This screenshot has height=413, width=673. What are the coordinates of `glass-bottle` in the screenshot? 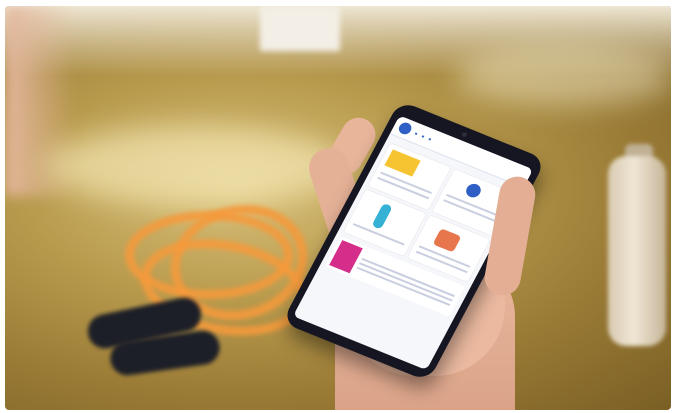 It's located at (637, 251).